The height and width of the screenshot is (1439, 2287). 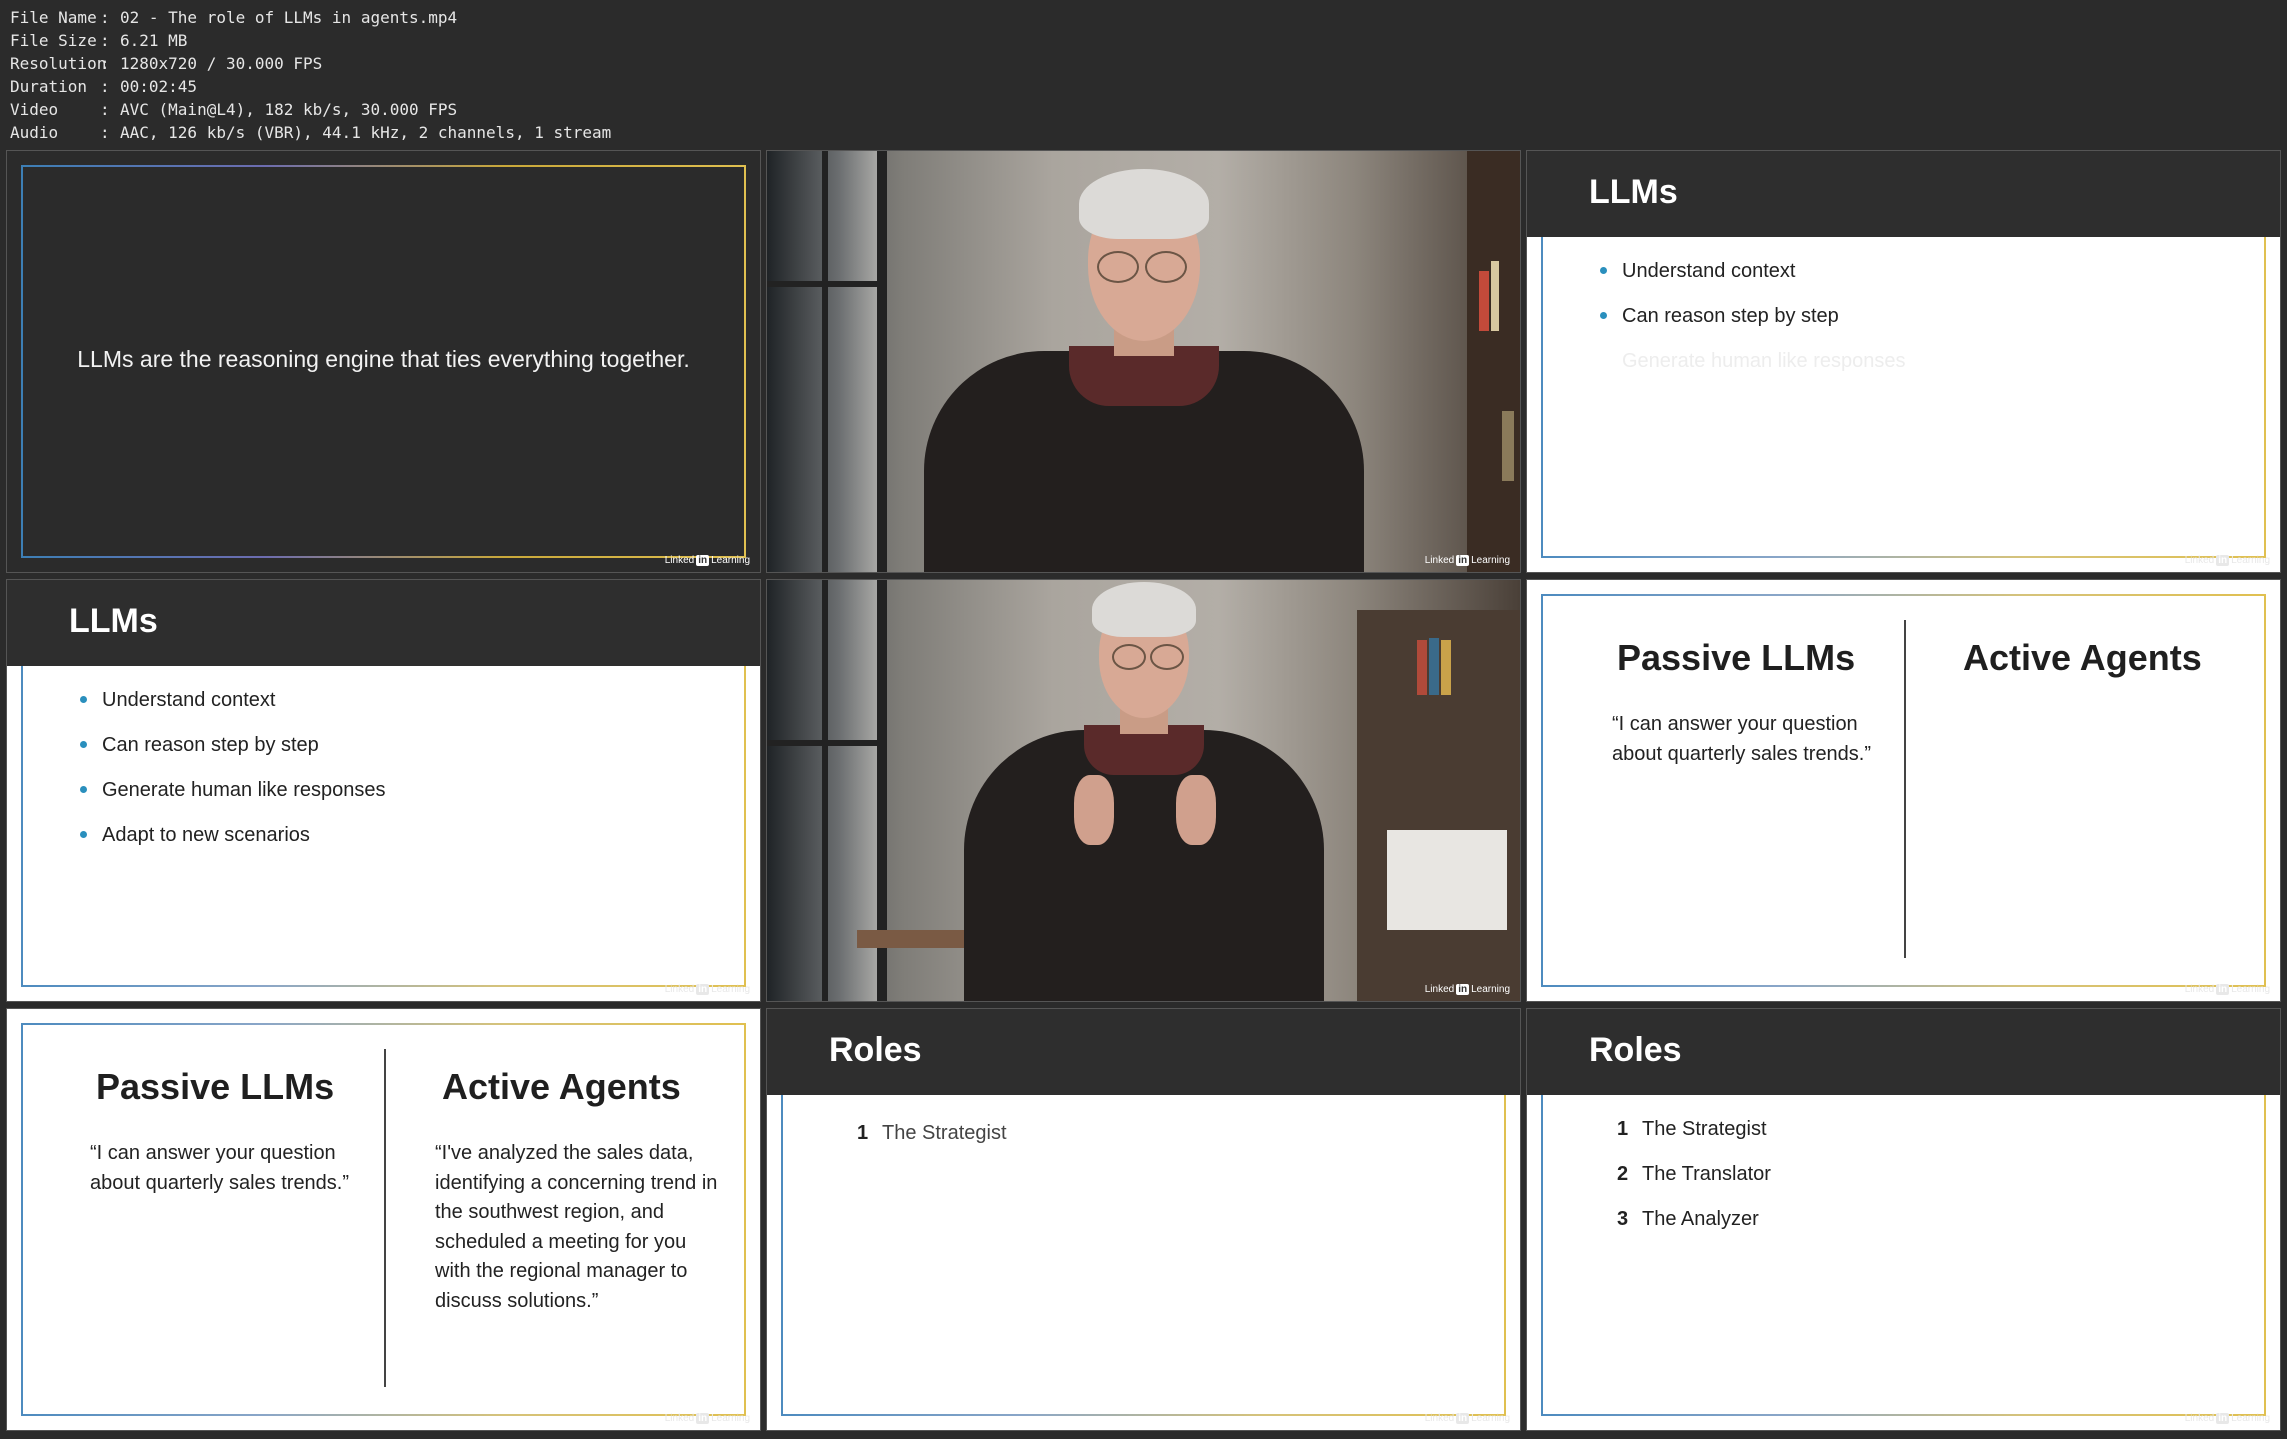 I want to click on meta-row-duration: Duration:00:02:45, so click(x=104, y=86).